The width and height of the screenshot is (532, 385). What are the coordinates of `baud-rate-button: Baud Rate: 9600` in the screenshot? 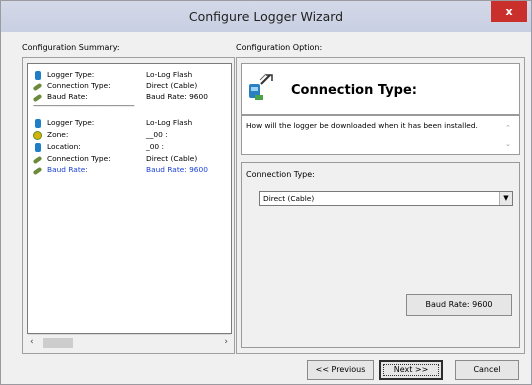 It's located at (459, 305).